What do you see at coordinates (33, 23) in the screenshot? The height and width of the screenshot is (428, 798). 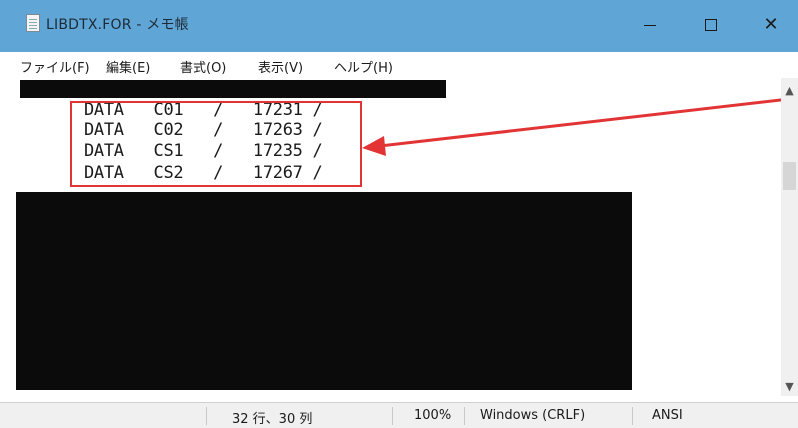 I see `notepad-icon` at bounding box center [33, 23].